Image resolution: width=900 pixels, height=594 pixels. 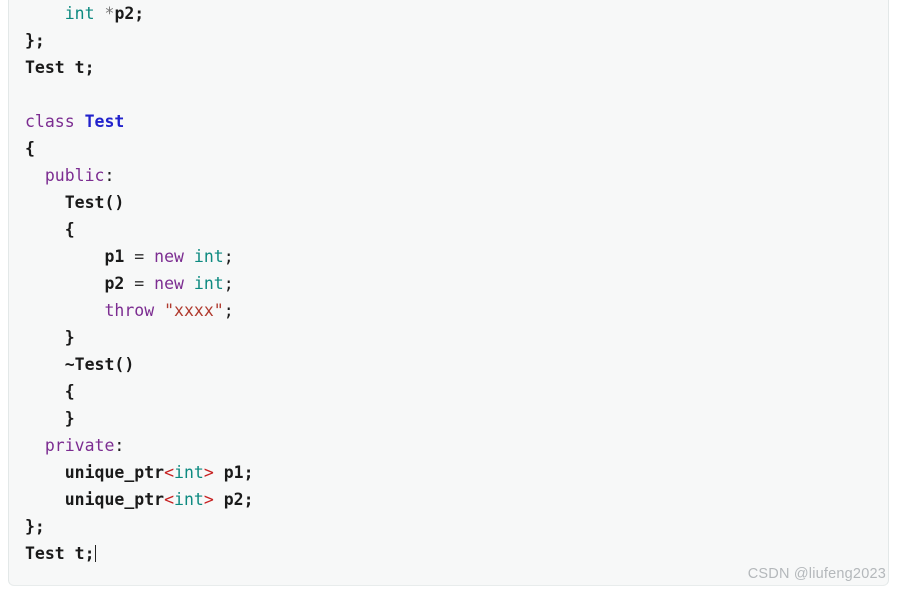 What do you see at coordinates (129, 310) in the screenshot?
I see `code-token-kw: throw` at bounding box center [129, 310].